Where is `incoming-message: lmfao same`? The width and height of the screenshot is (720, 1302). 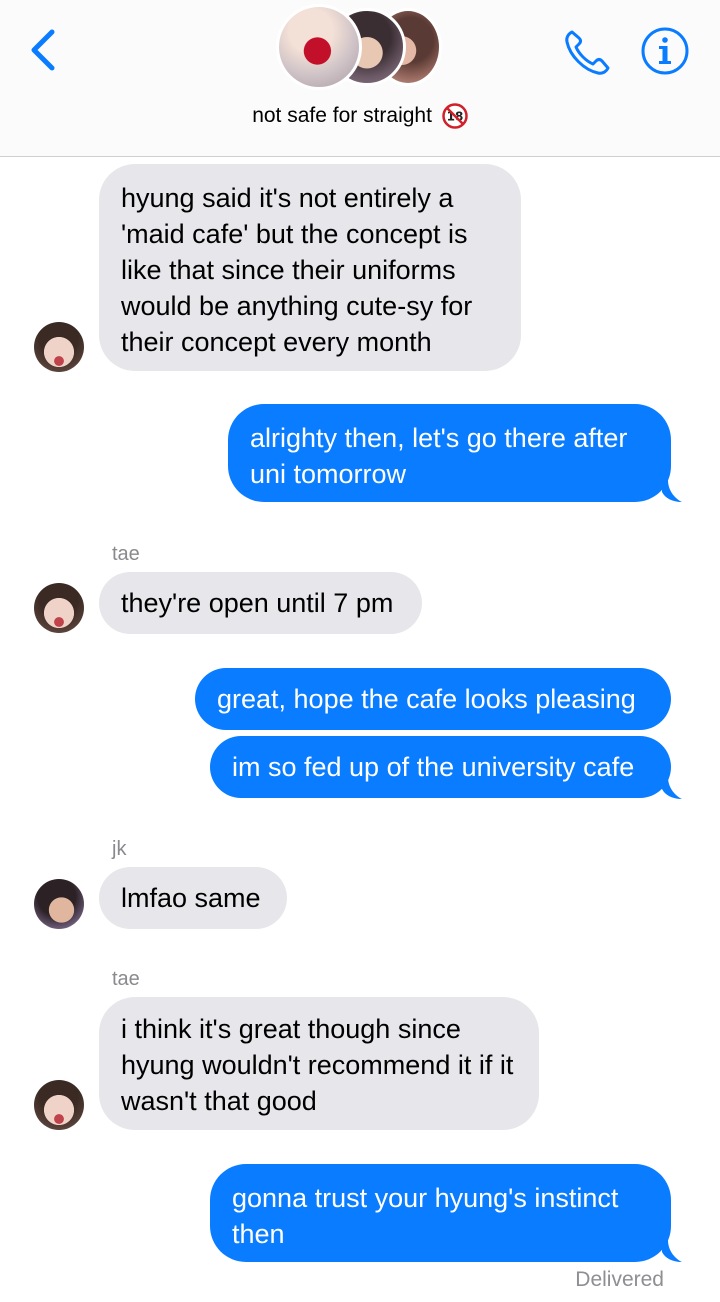
incoming-message: lmfao same is located at coordinates (193, 898).